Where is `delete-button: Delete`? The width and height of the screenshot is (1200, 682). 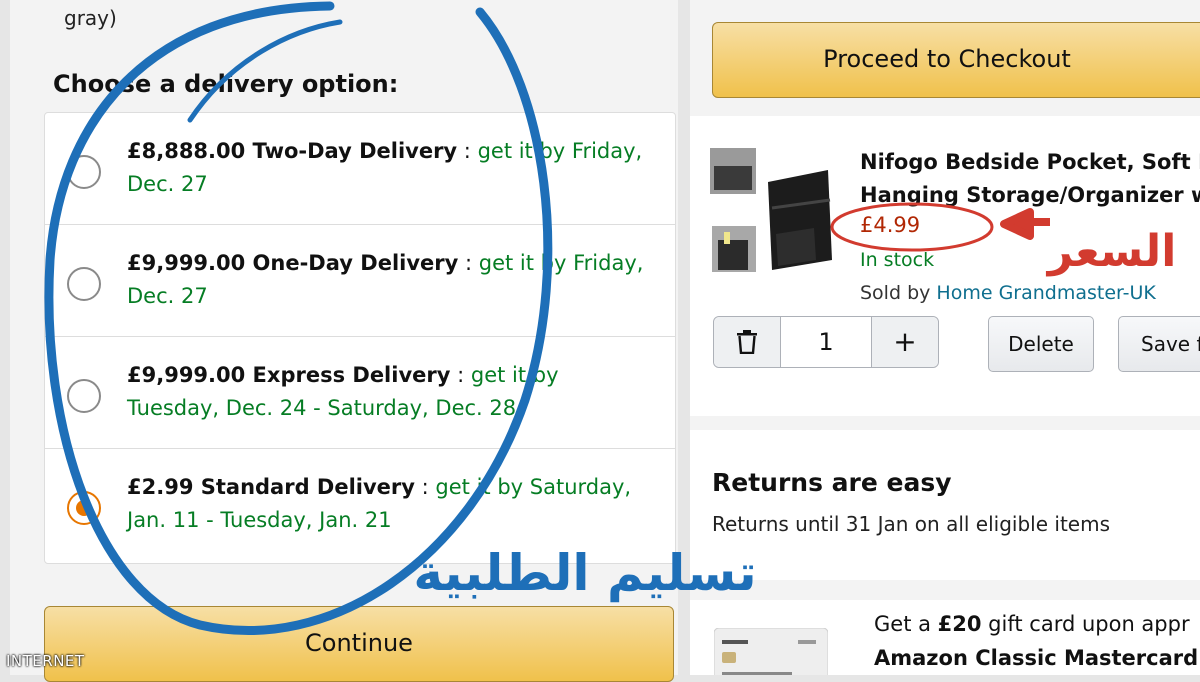 delete-button: Delete is located at coordinates (1041, 344).